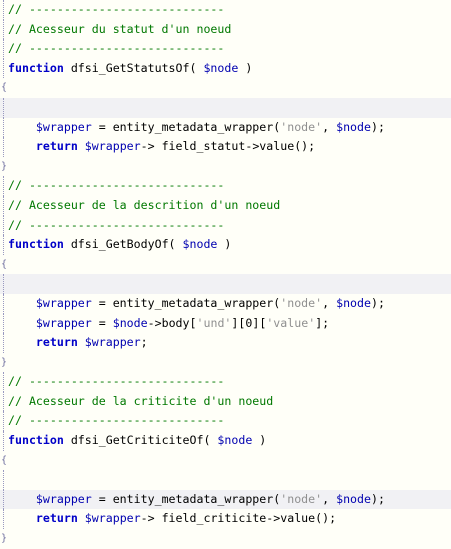 This screenshot has width=451, height=549. What do you see at coordinates (141, 400) in the screenshot?
I see `code-token-comment: // Acesseur de la criticite d'un noeud` at bounding box center [141, 400].